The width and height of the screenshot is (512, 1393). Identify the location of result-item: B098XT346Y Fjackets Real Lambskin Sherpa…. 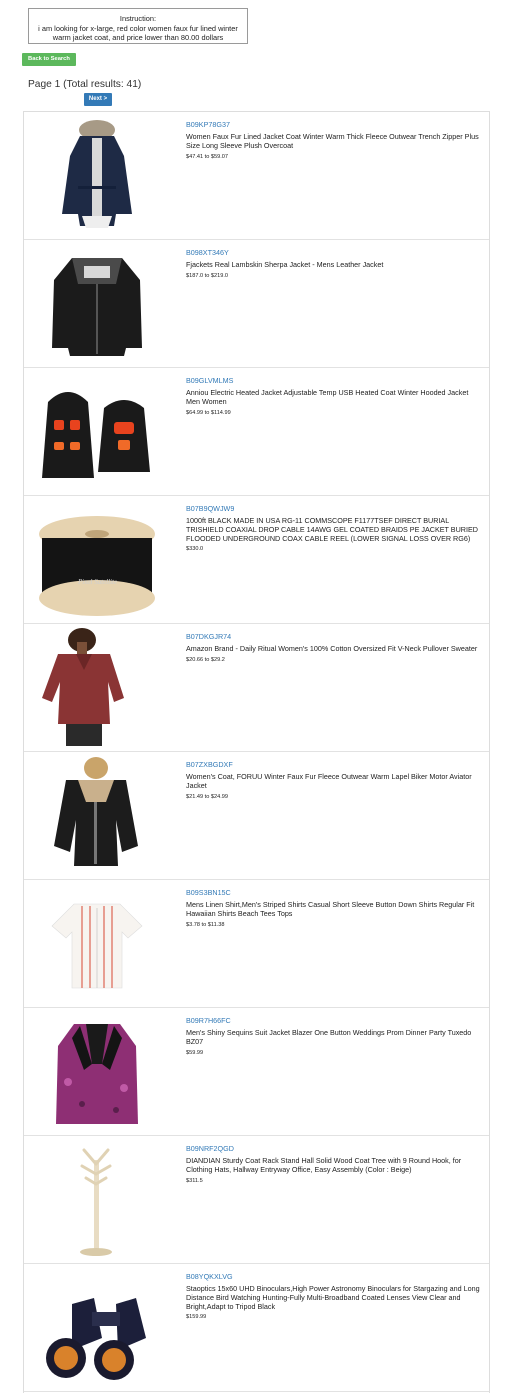
(256, 304).